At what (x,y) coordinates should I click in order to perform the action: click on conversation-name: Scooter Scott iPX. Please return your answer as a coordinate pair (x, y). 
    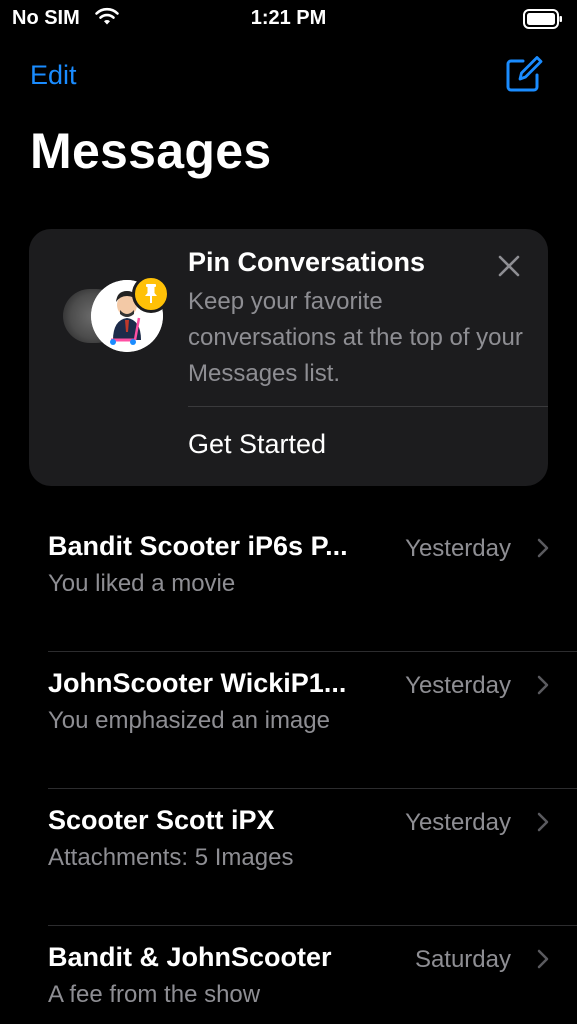
    Looking at the image, I should click on (161, 820).